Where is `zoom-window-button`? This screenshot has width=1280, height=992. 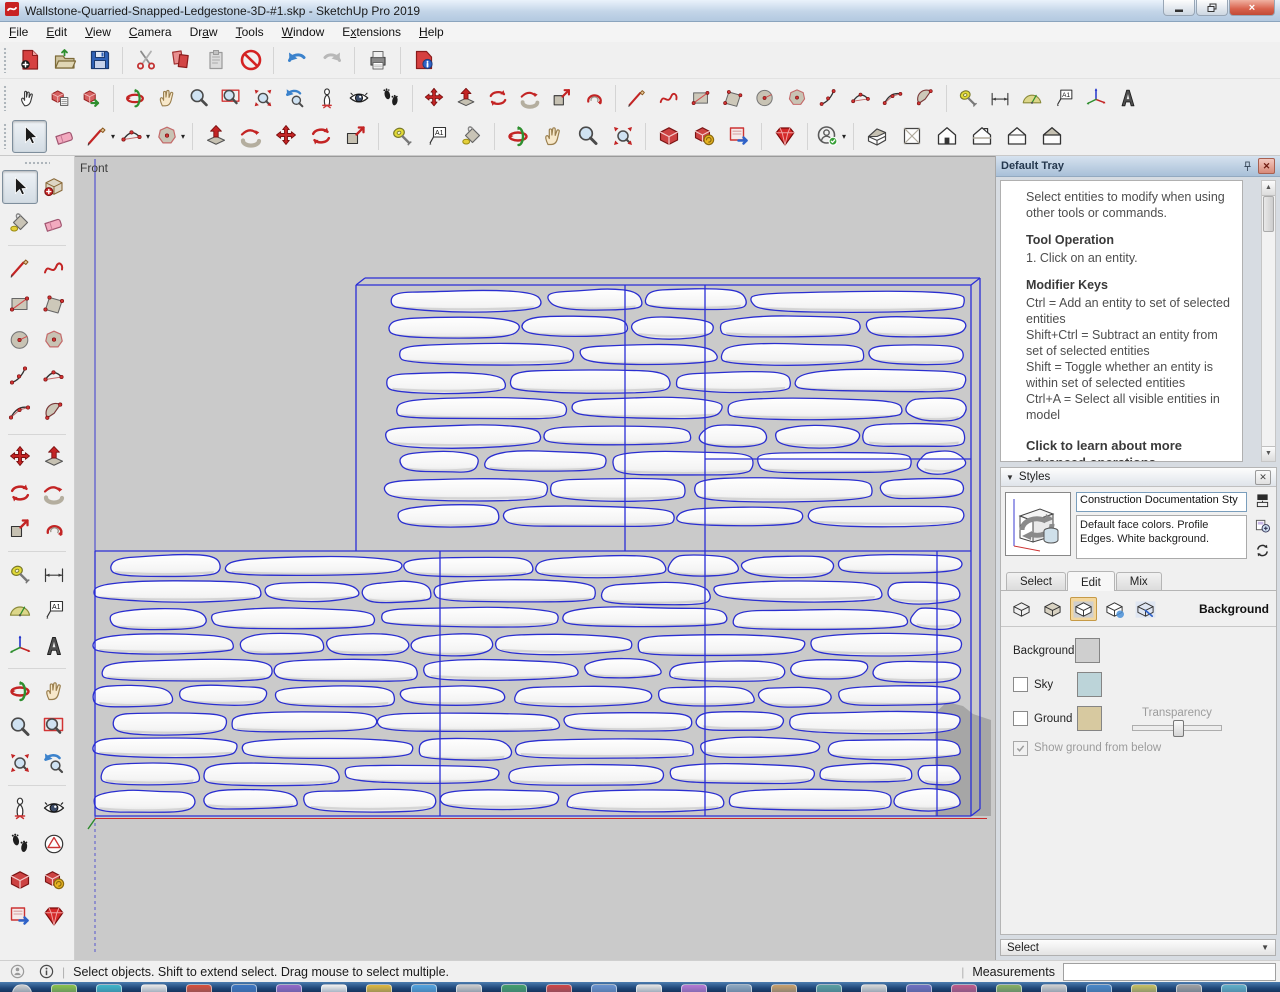 zoom-window-button is located at coordinates (231, 98).